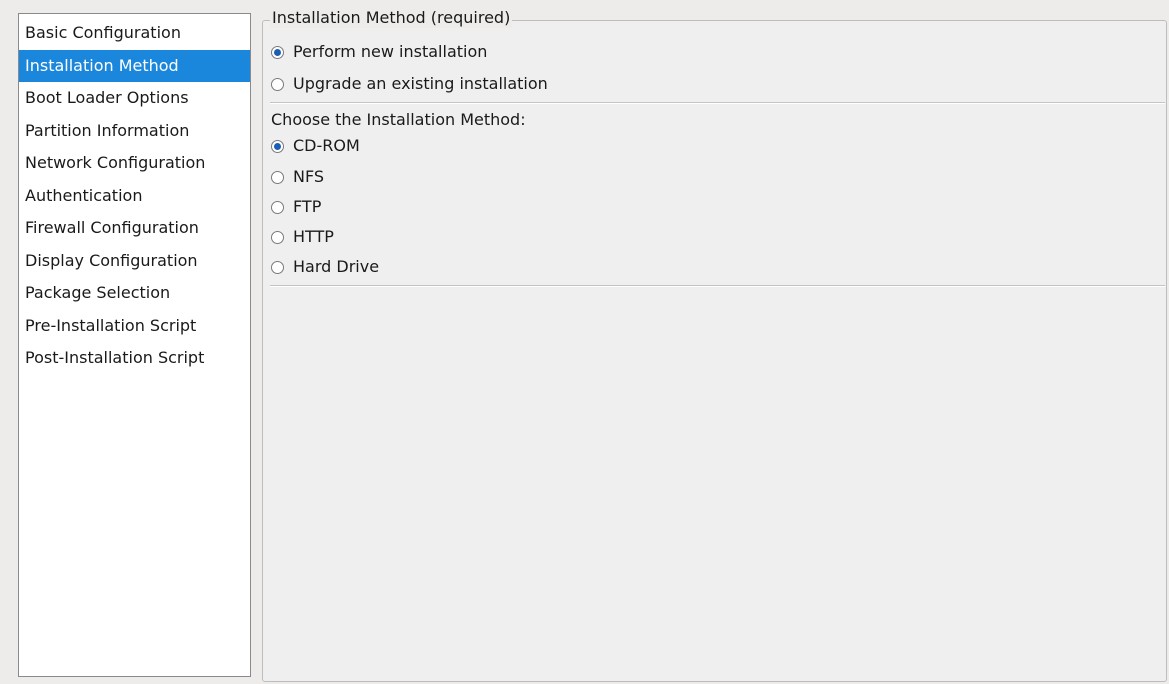 The height and width of the screenshot is (684, 1169). I want to click on hard-drive-radio: Hard Drive, so click(325, 267).